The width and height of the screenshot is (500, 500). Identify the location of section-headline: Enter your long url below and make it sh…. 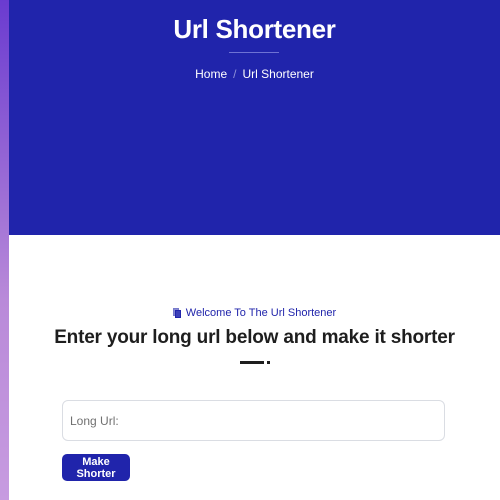
(254, 337).